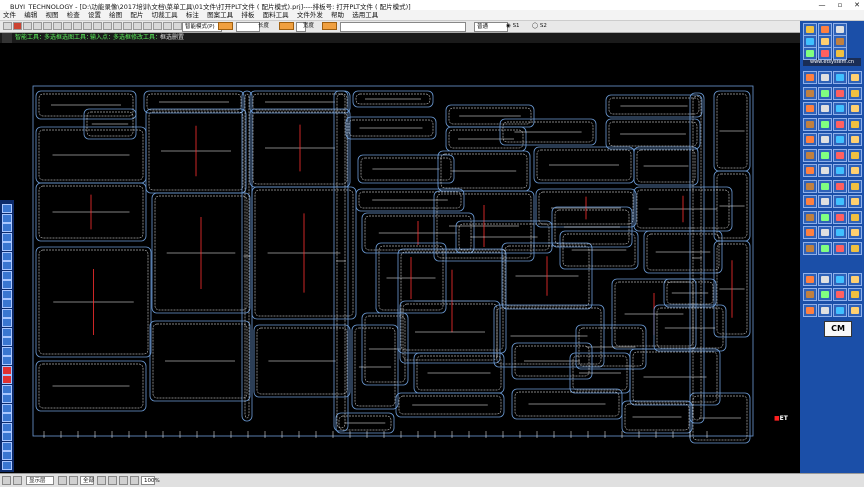 This screenshot has height=487, width=864. What do you see at coordinates (247, 15) in the screenshot?
I see `menu-marker: 排板` at bounding box center [247, 15].